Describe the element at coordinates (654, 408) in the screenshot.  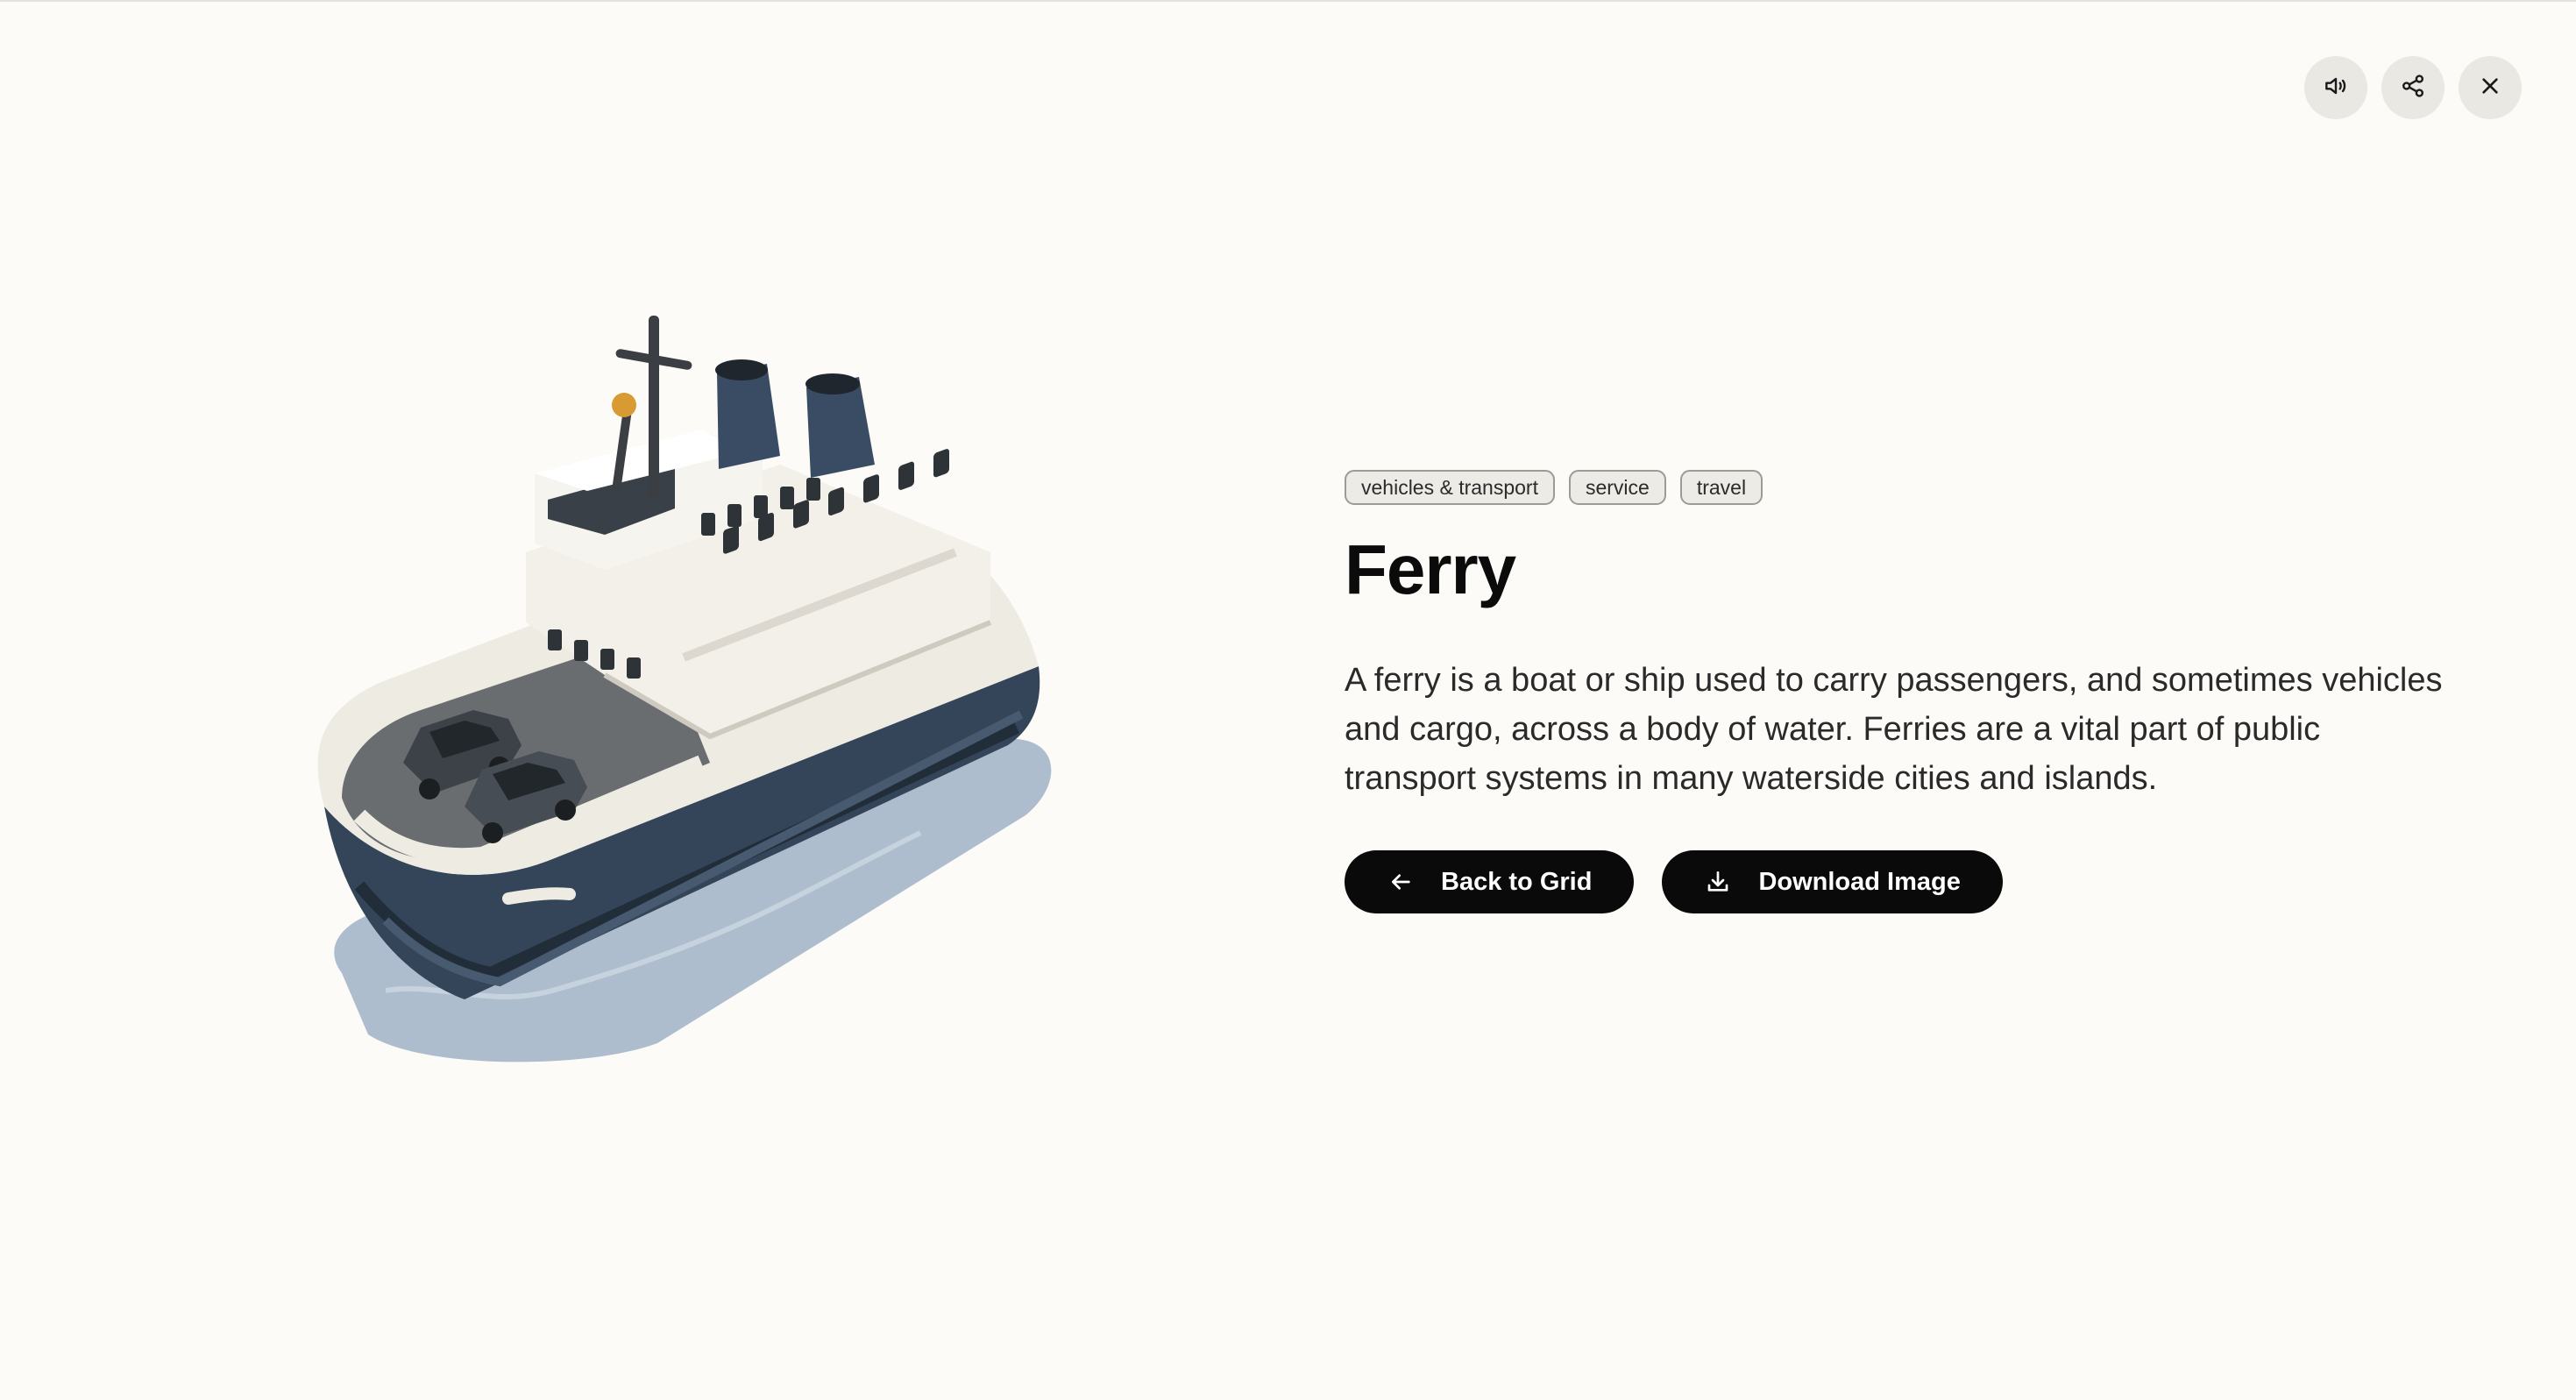
I see `mast` at that location.